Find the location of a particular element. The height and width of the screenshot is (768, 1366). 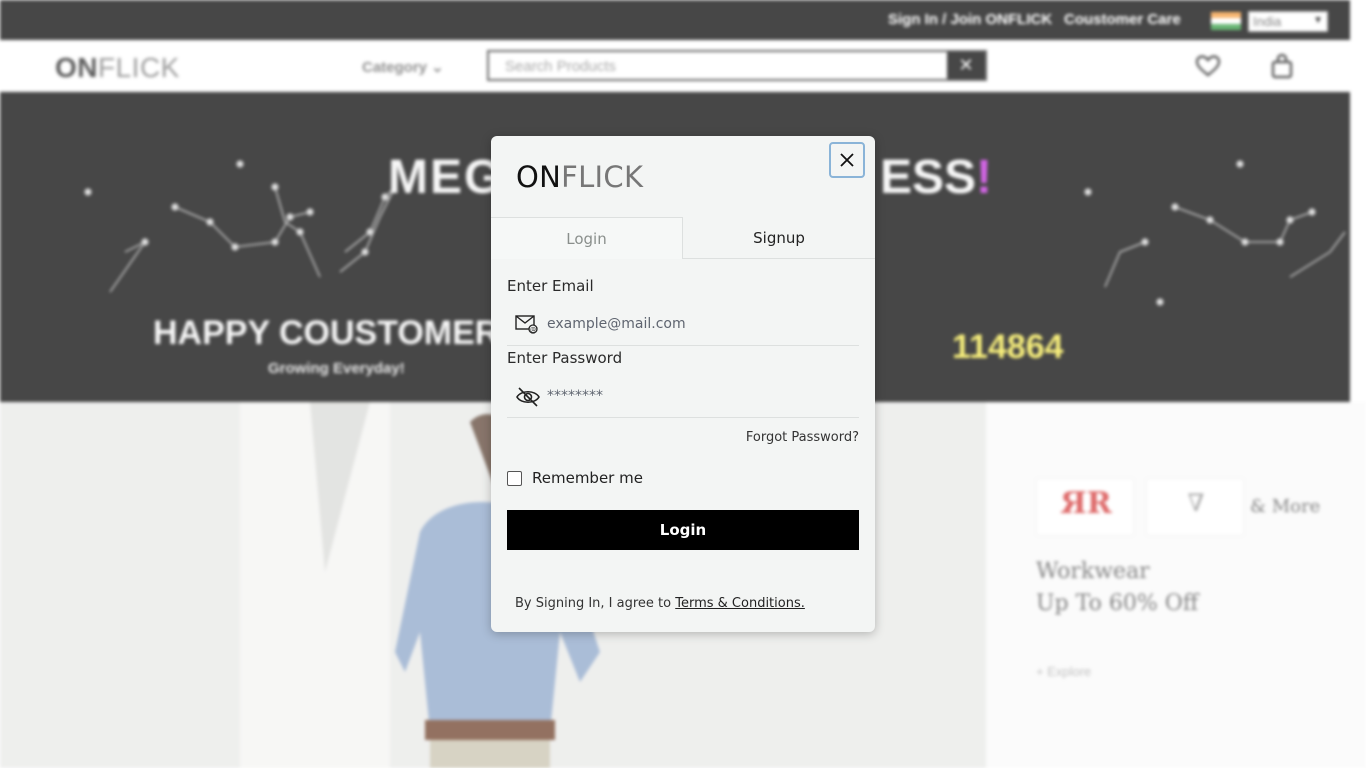

email-field: @ is located at coordinates (683, 325).